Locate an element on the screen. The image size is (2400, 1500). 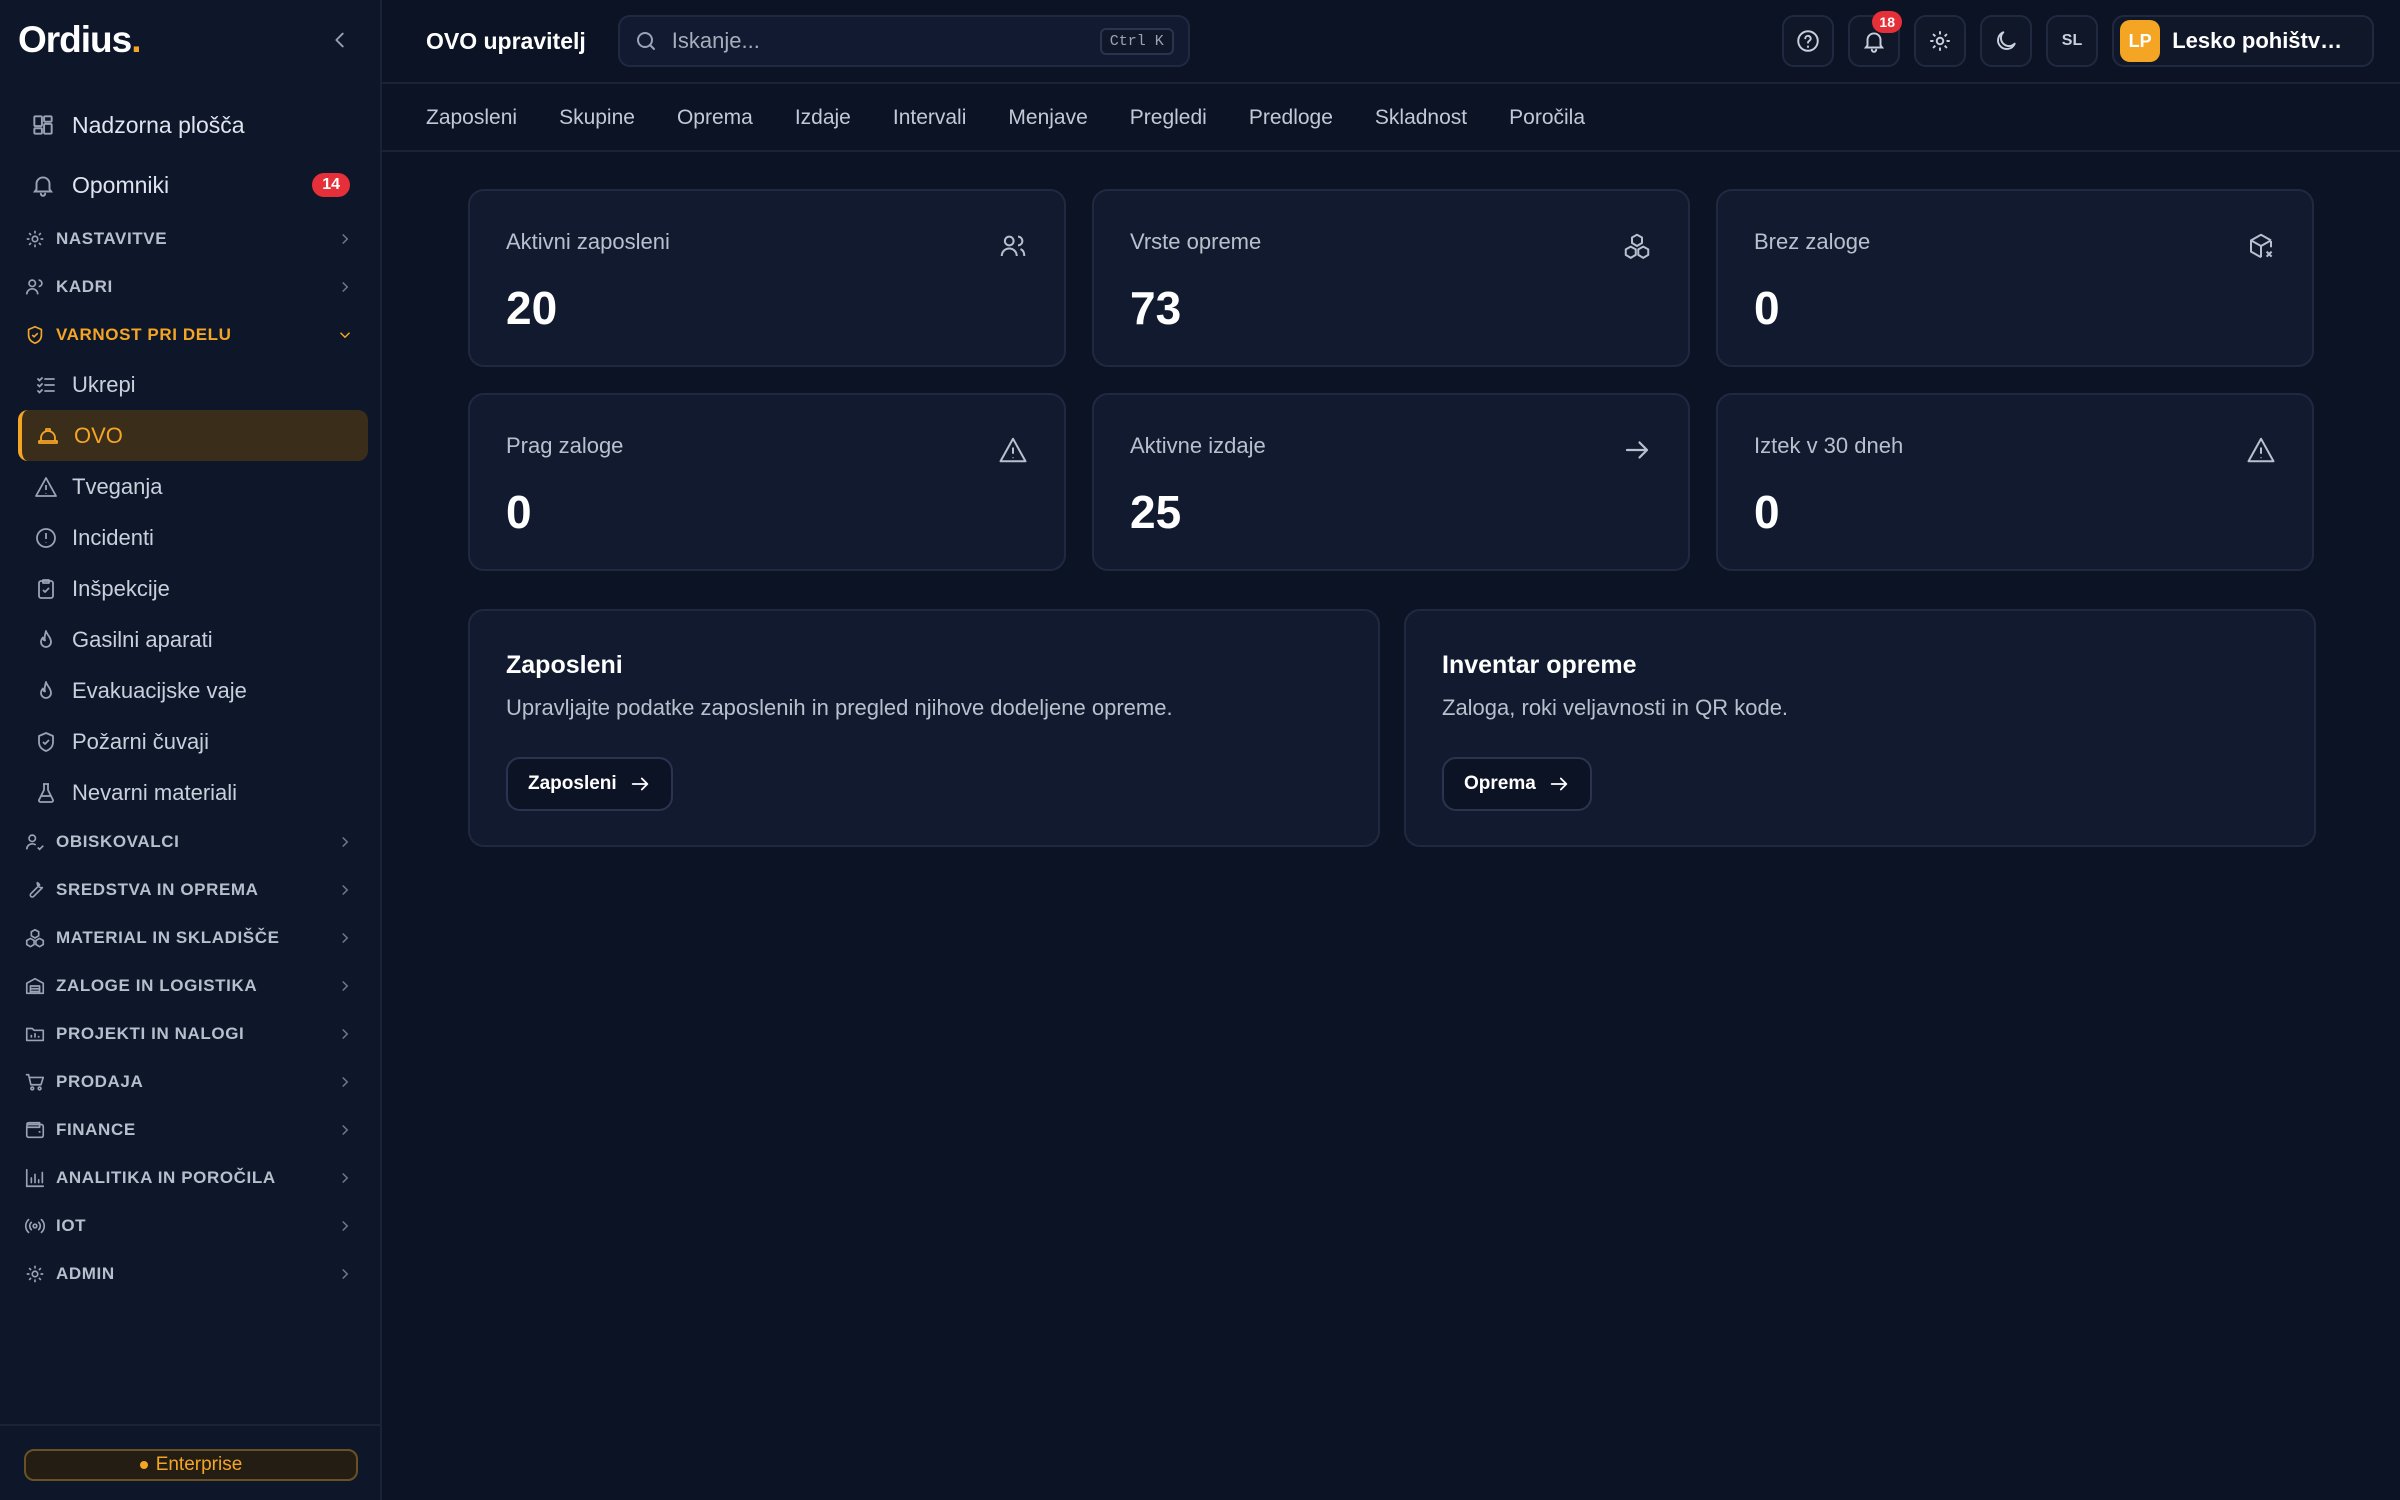
sidebar-section-analytics: ANALITIKA IN POROČILA is located at coordinates (190, 1178).